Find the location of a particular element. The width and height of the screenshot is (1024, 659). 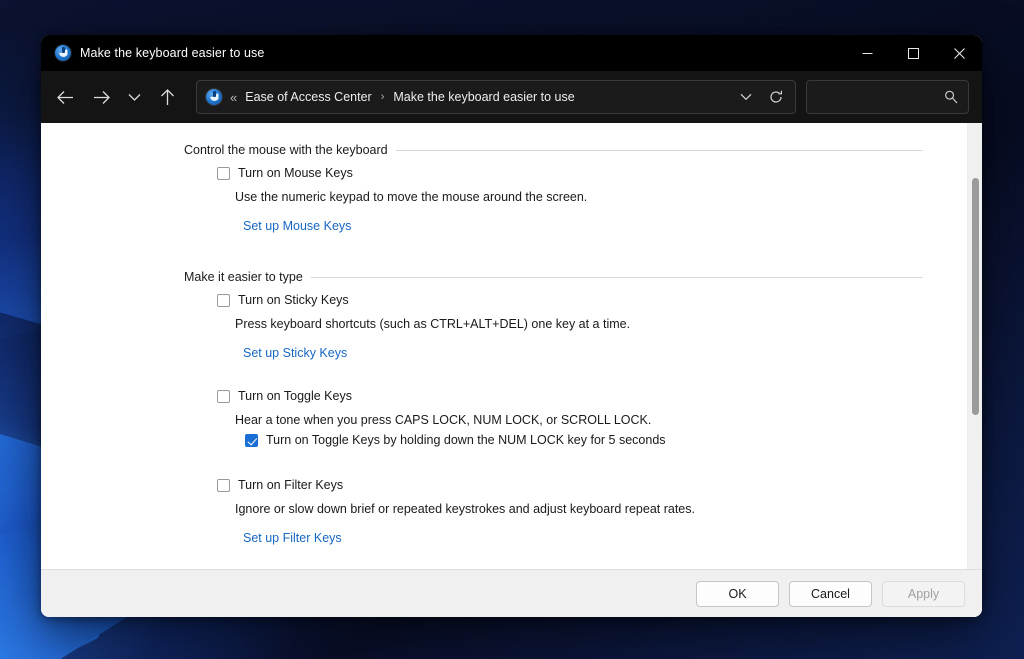

checkbox-turn-on-sticky-keys is located at coordinates (223, 300).